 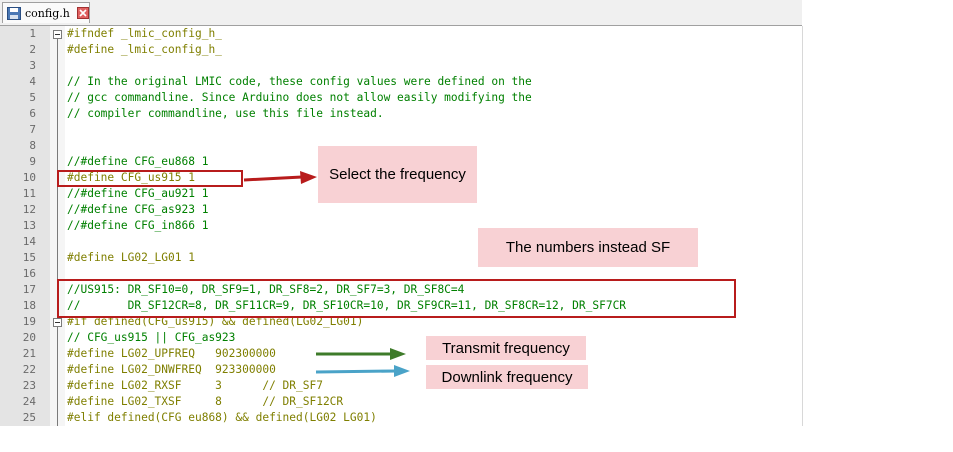 I want to click on callout-downlink-frequency: Downlink frequency, so click(x=507, y=377).